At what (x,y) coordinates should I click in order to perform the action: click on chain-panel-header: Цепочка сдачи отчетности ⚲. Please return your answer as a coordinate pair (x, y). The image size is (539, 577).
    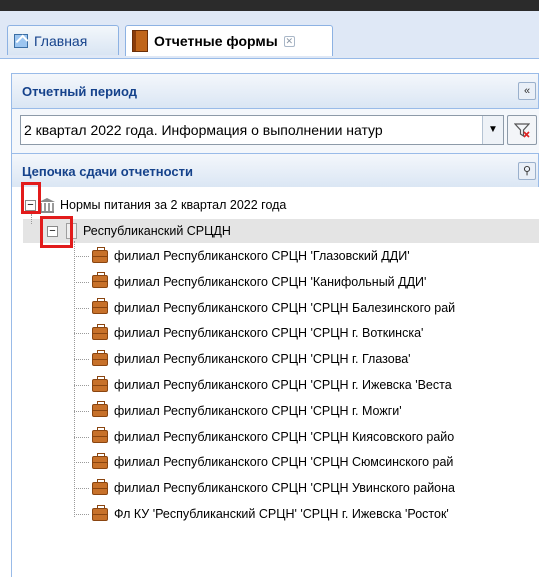
    Looking at the image, I should click on (275, 171).